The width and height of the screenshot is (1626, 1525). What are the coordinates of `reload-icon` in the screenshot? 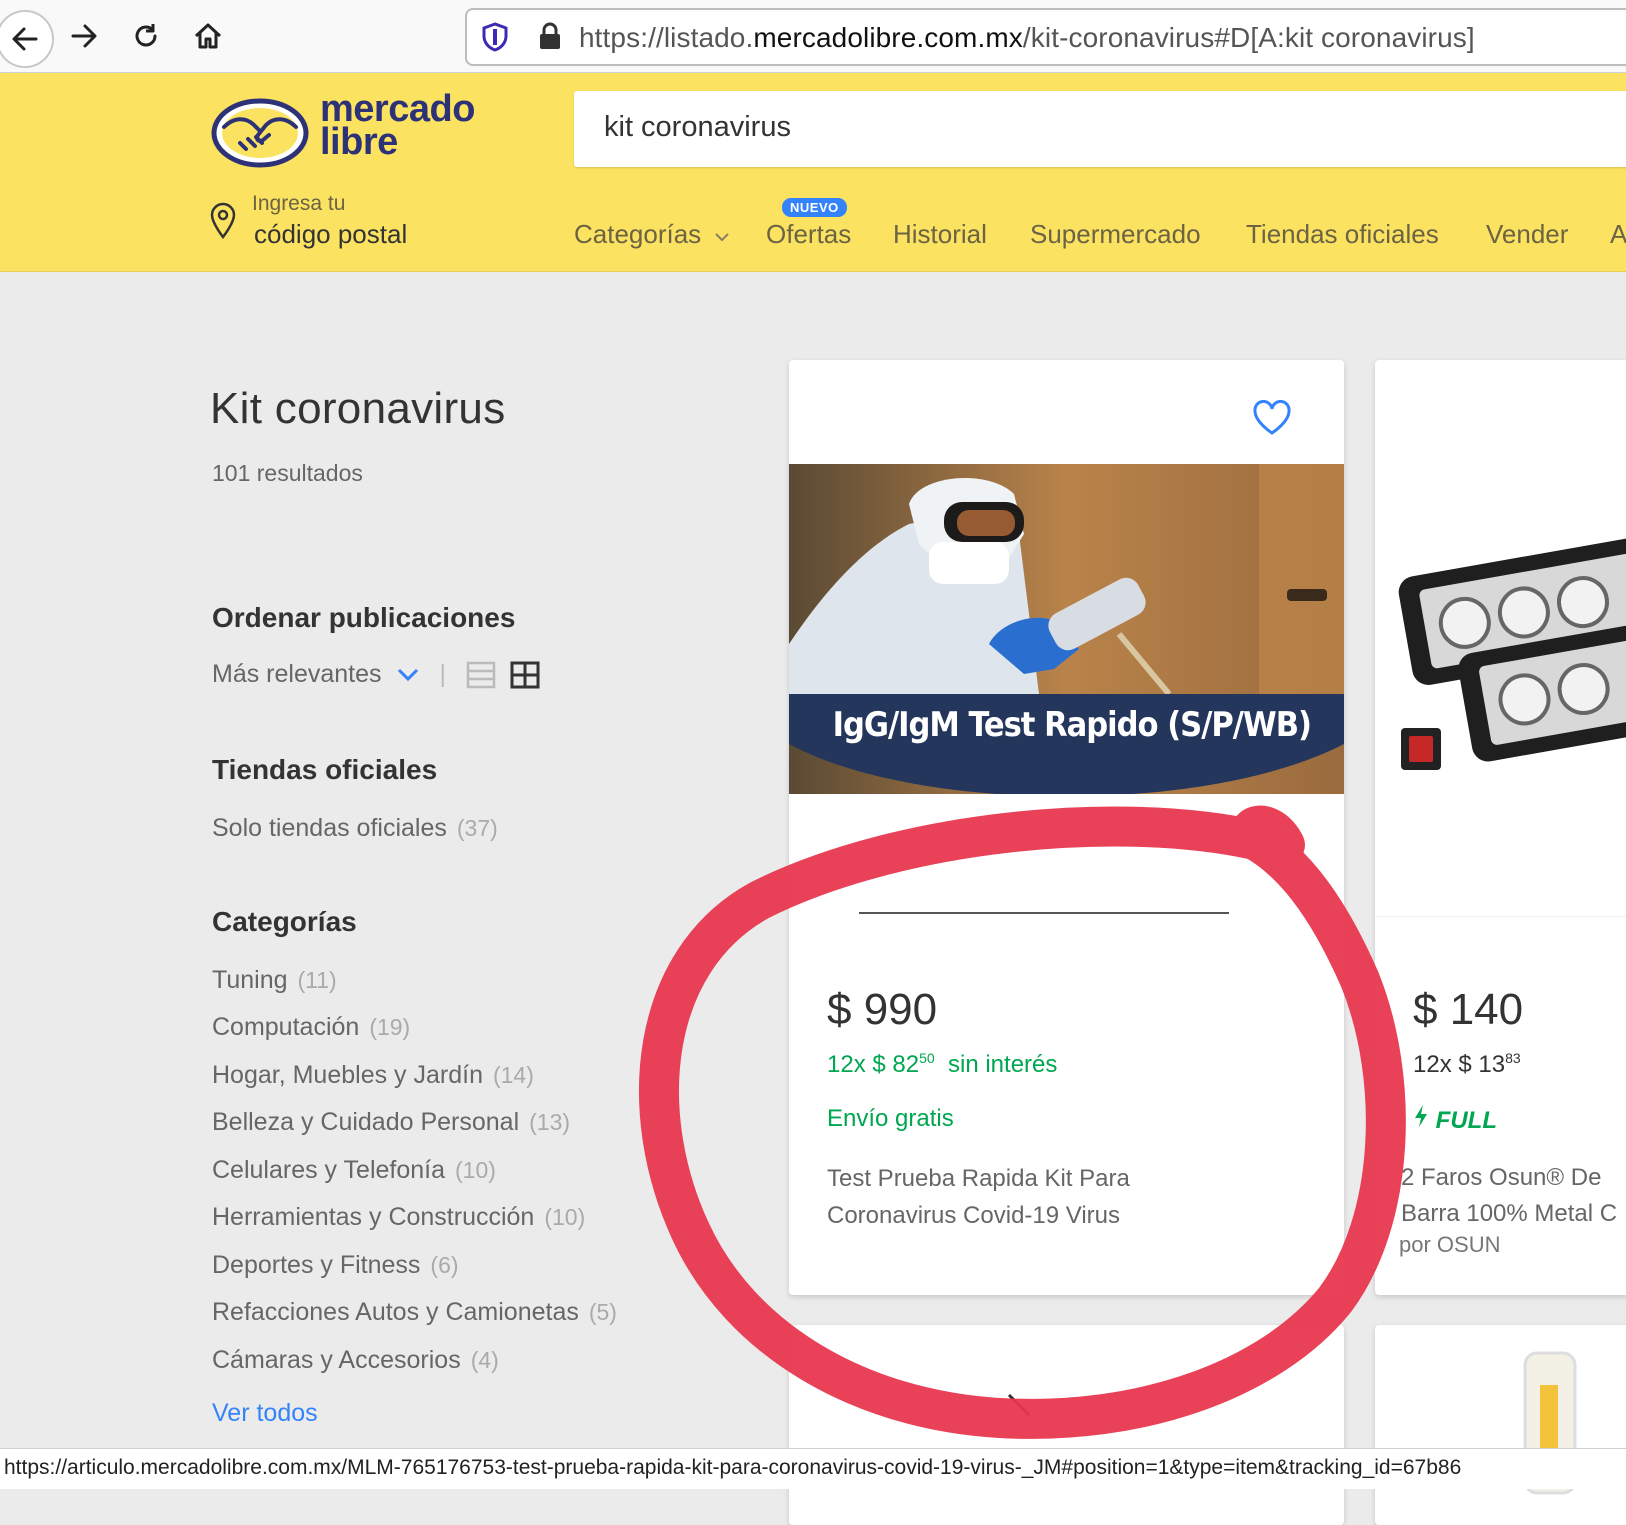 It's located at (146, 35).